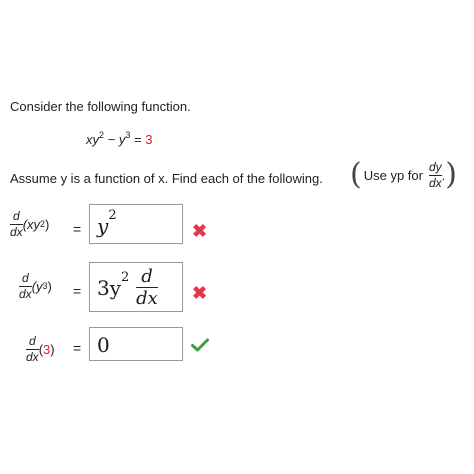 The width and height of the screenshot is (474, 474). I want to click on row-2-d: d, so click(25, 278).